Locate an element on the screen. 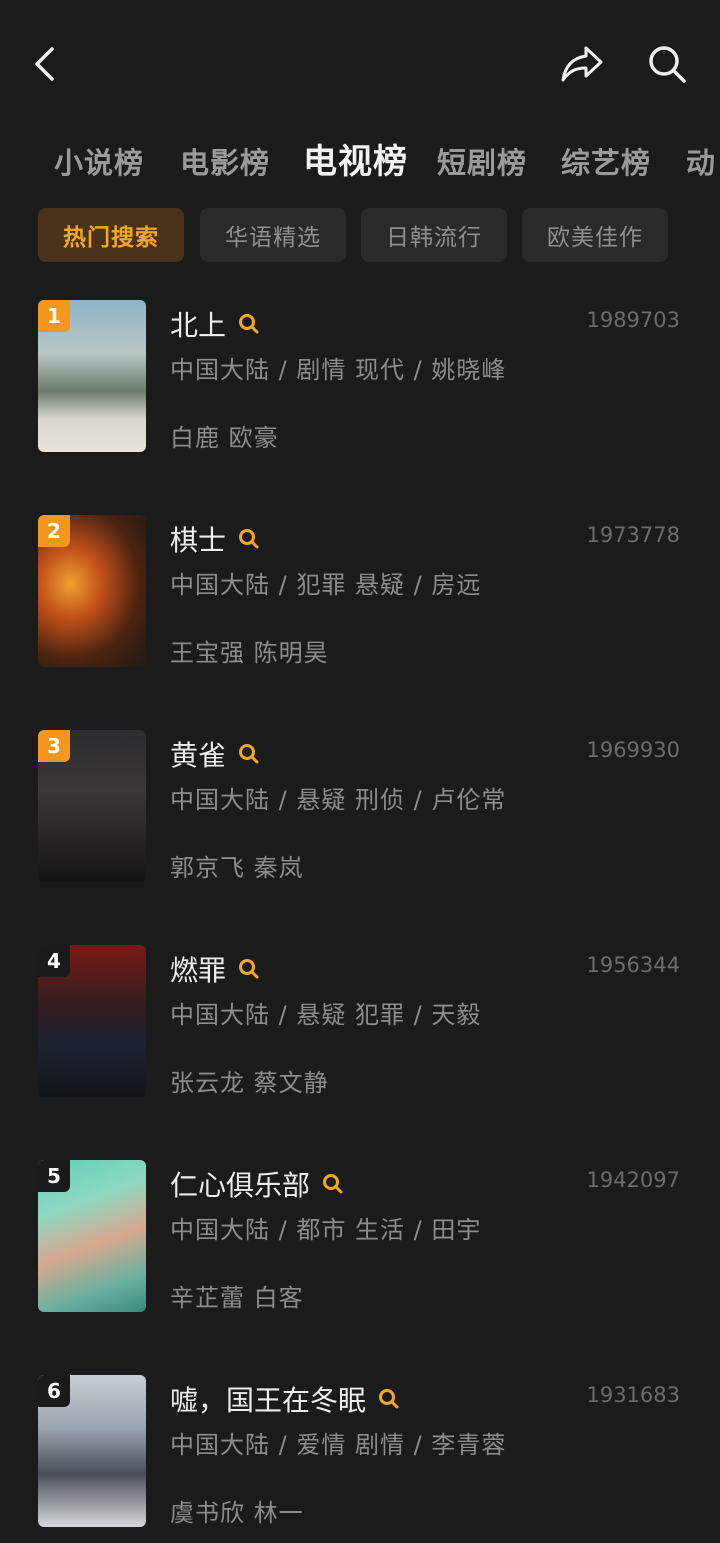 This screenshot has width=720, height=1543. poster-image: 1 is located at coordinates (92, 376).